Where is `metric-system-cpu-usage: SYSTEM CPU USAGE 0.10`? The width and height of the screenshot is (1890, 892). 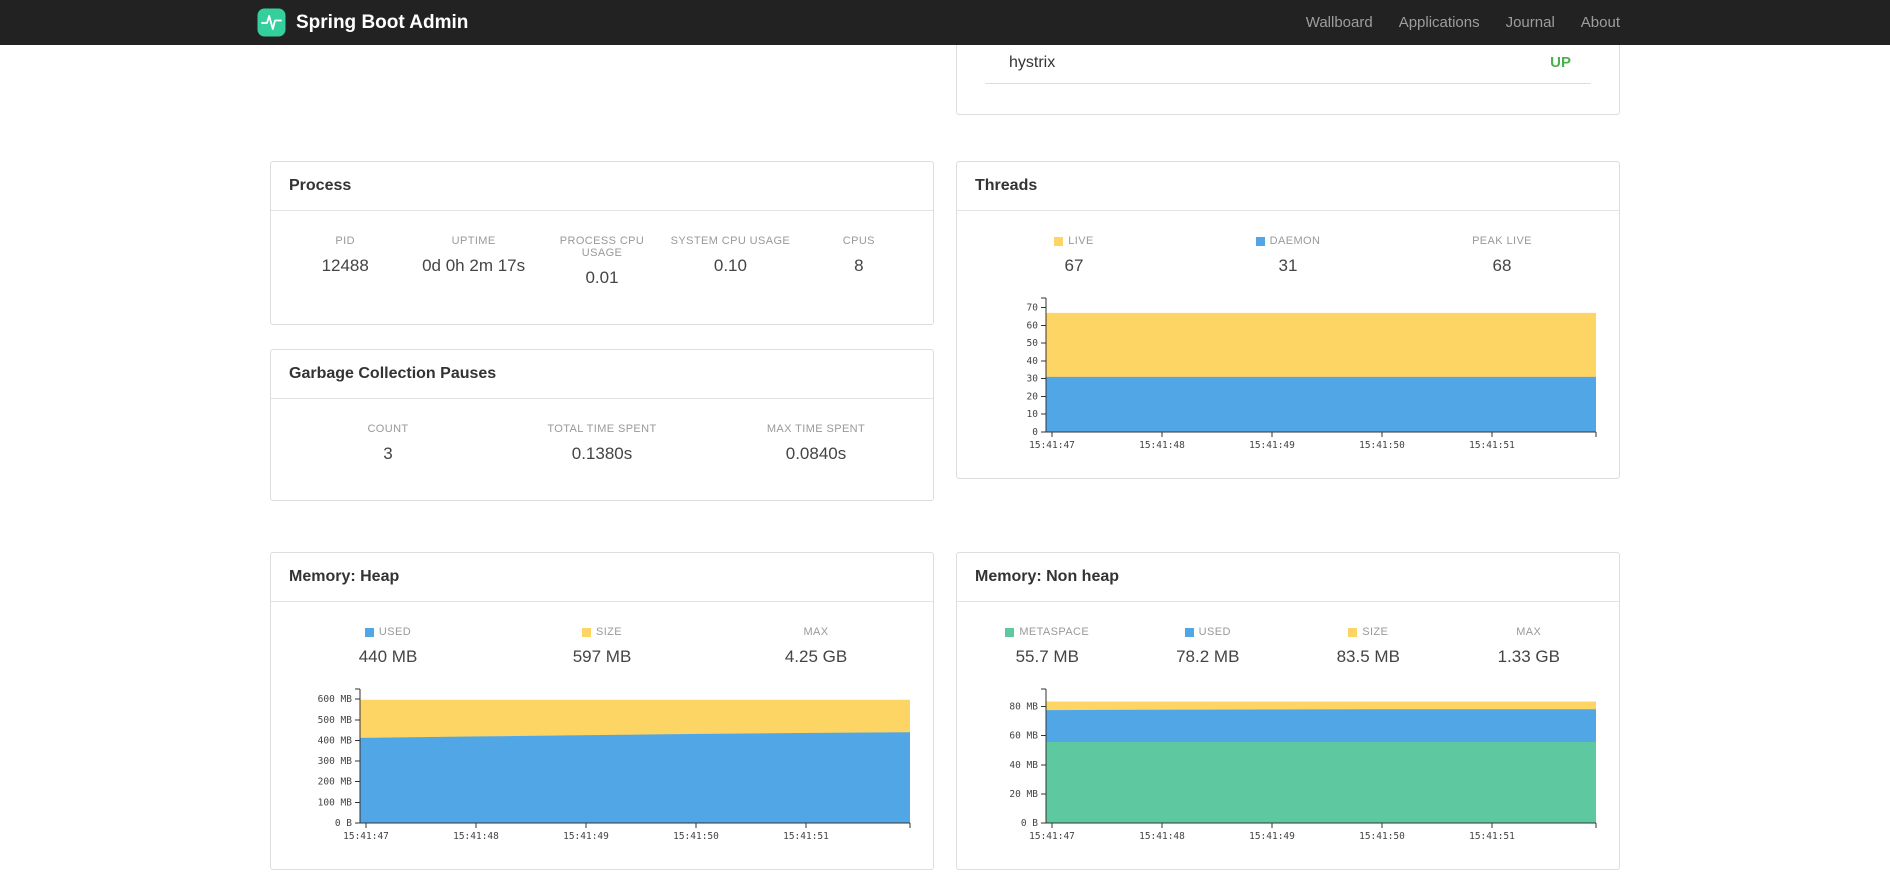
metric-system-cpu-usage: SYSTEM CPU USAGE 0.10 is located at coordinates (730, 255).